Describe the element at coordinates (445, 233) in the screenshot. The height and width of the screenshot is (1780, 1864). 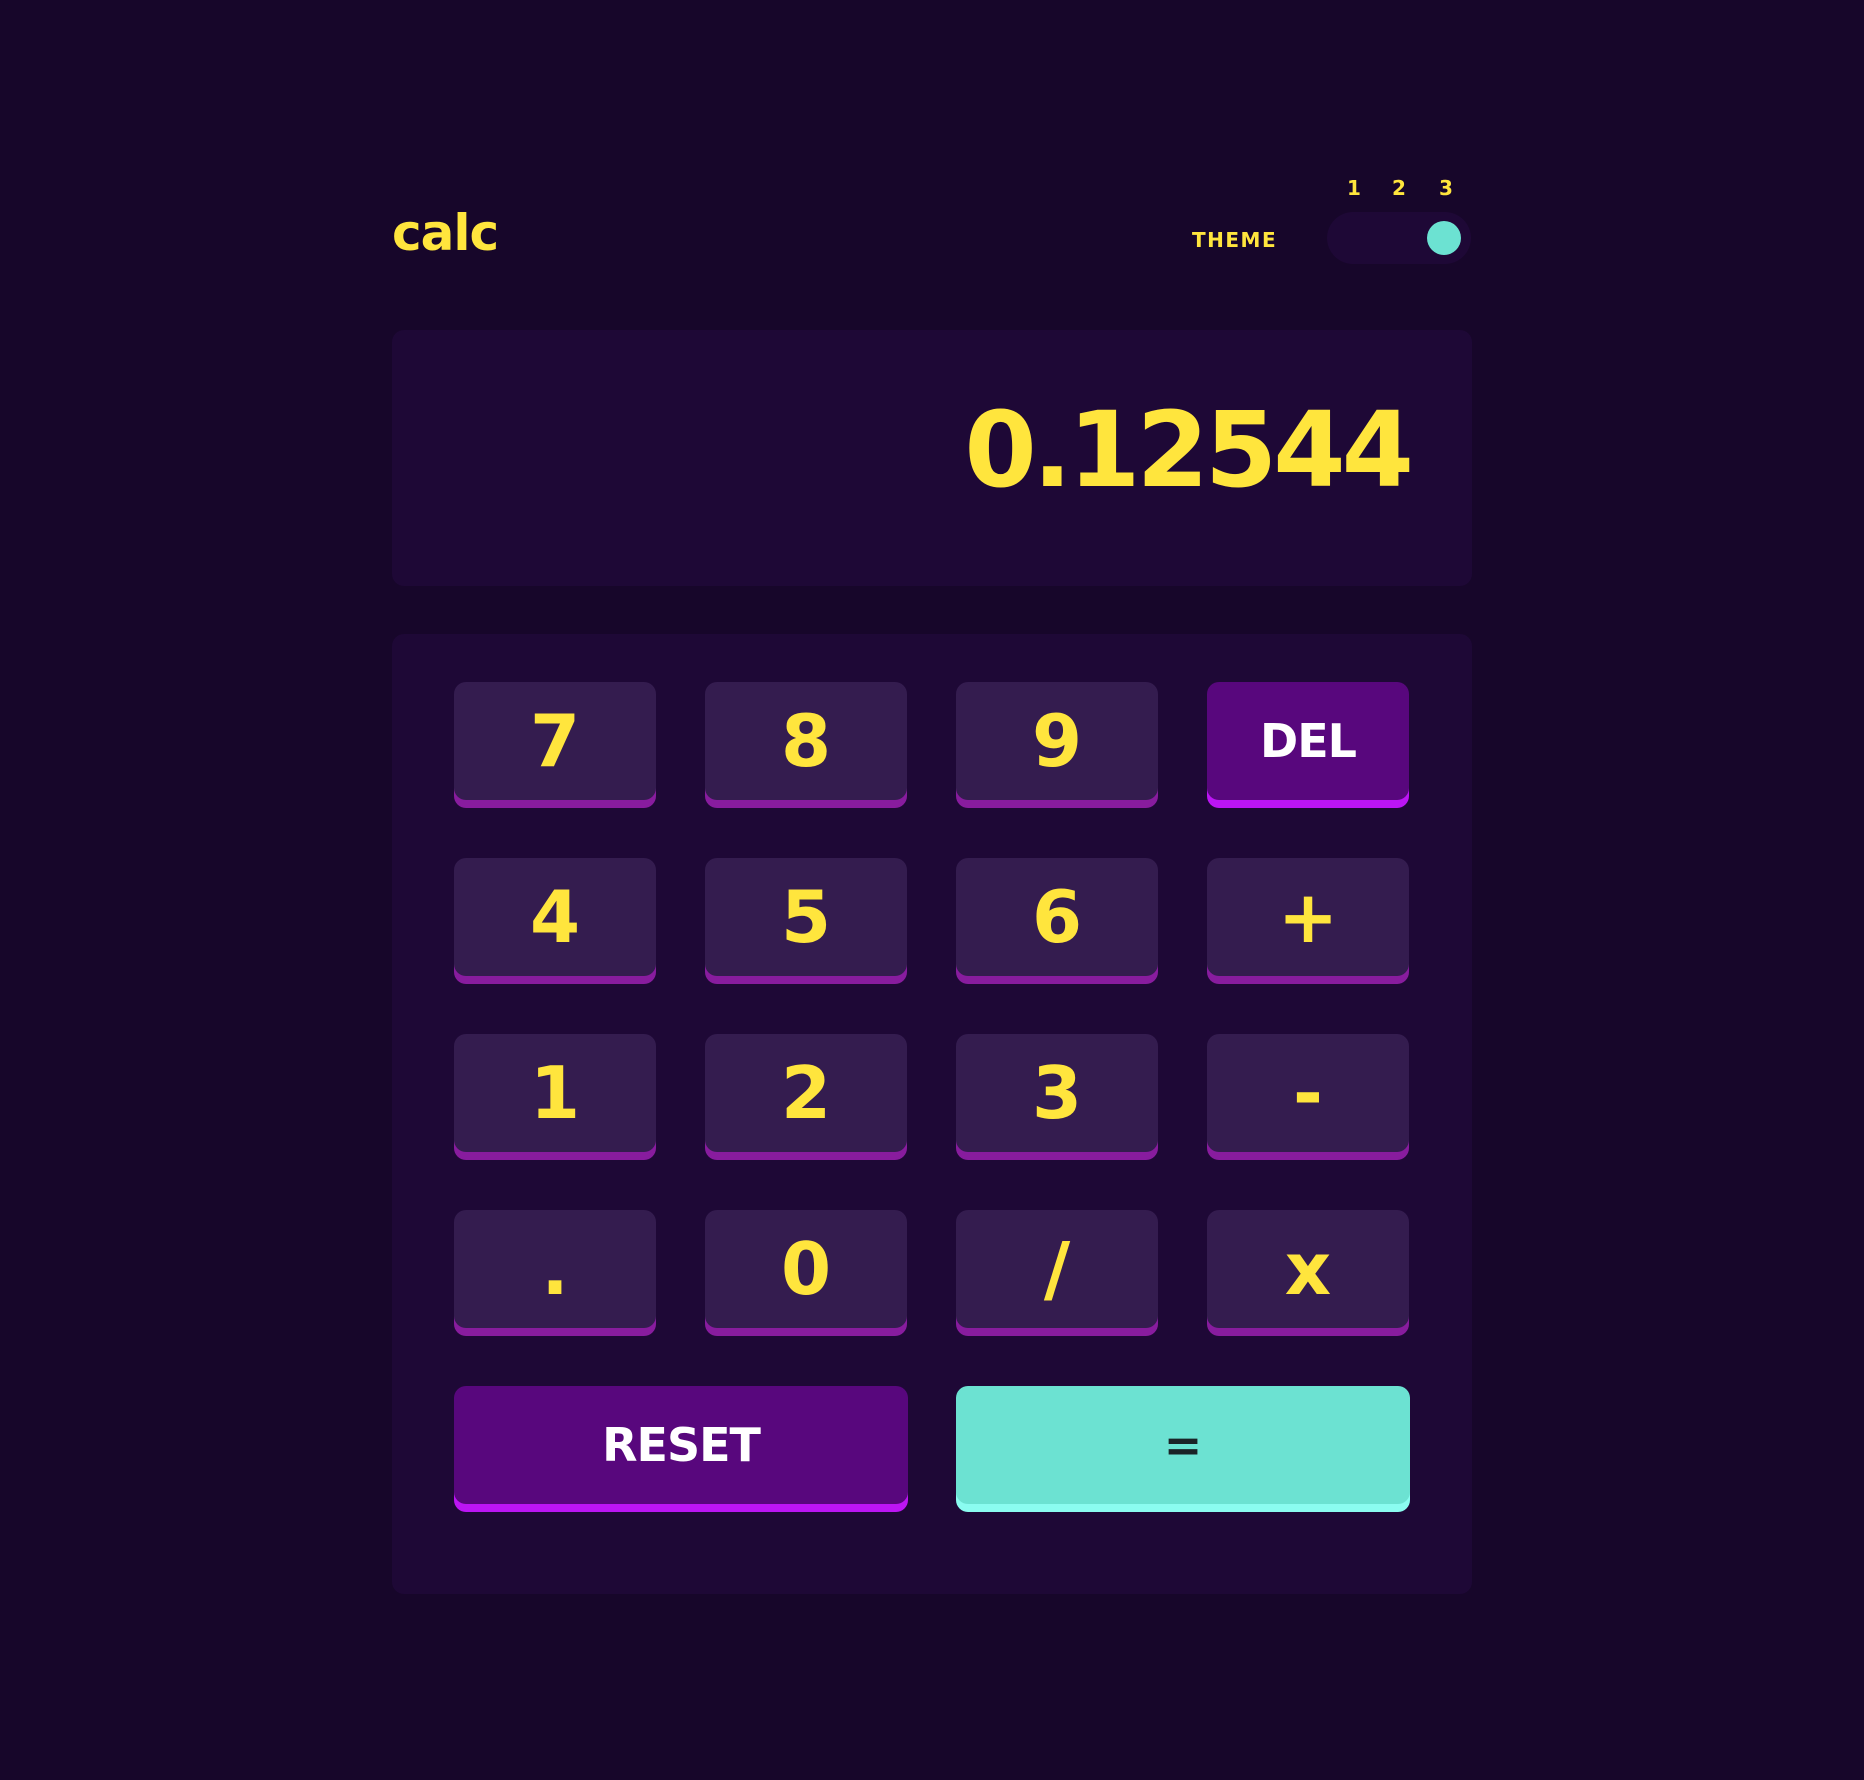
I see `app-logo: calc` at that location.